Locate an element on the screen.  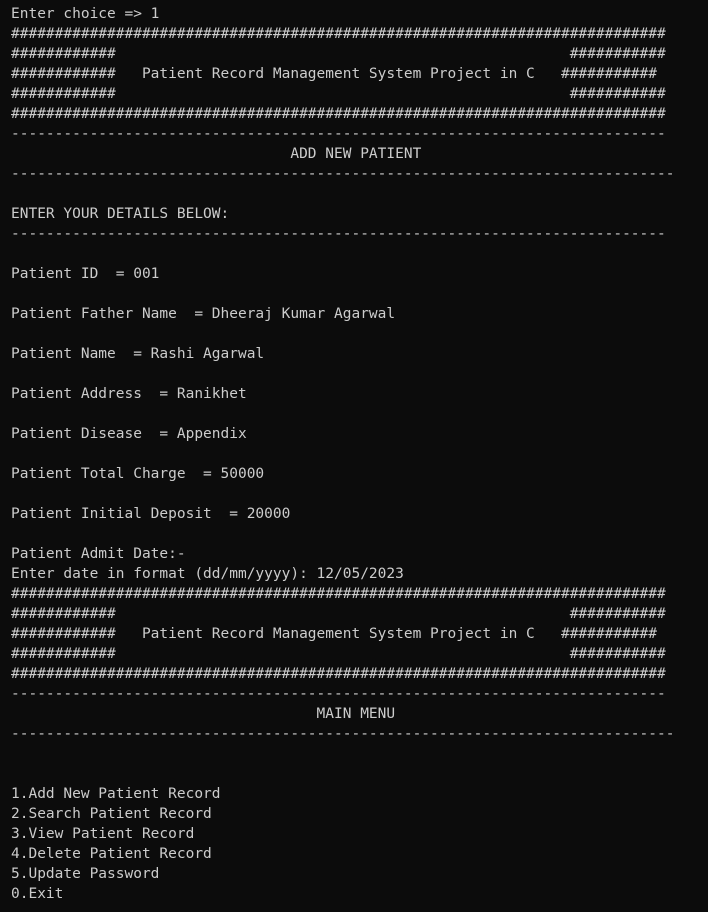
menu-item-view-patient-record: 3.View Patient Record is located at coordinates (103, 834).